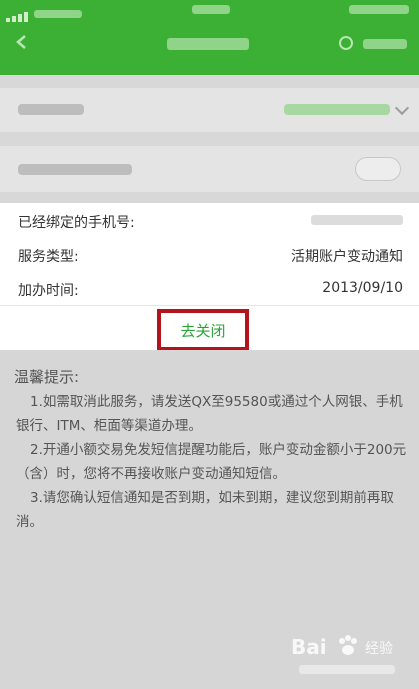 The width and height of the screenshot is (419, 689). Describe the element at coordinates (51, 109) in the screenshot. I see `account-label` at that location.